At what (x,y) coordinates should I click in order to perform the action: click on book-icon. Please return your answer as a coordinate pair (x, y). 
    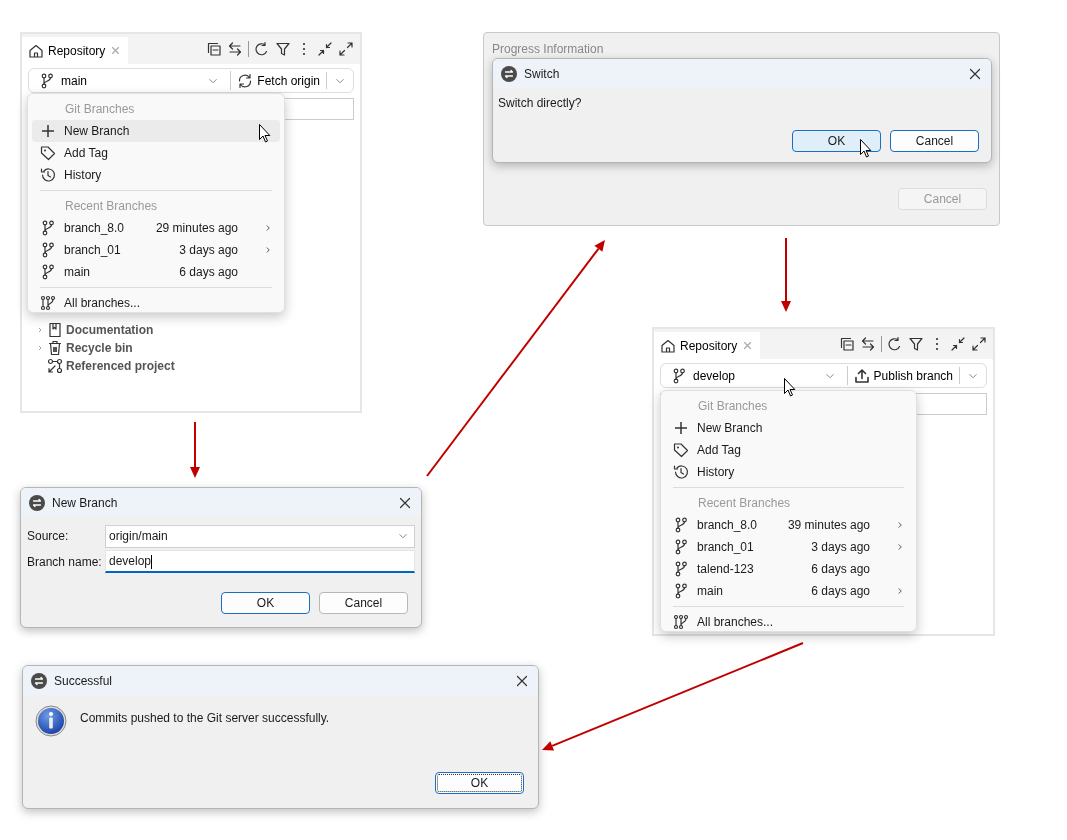
    Looking at the image, I should click on (55, 330).